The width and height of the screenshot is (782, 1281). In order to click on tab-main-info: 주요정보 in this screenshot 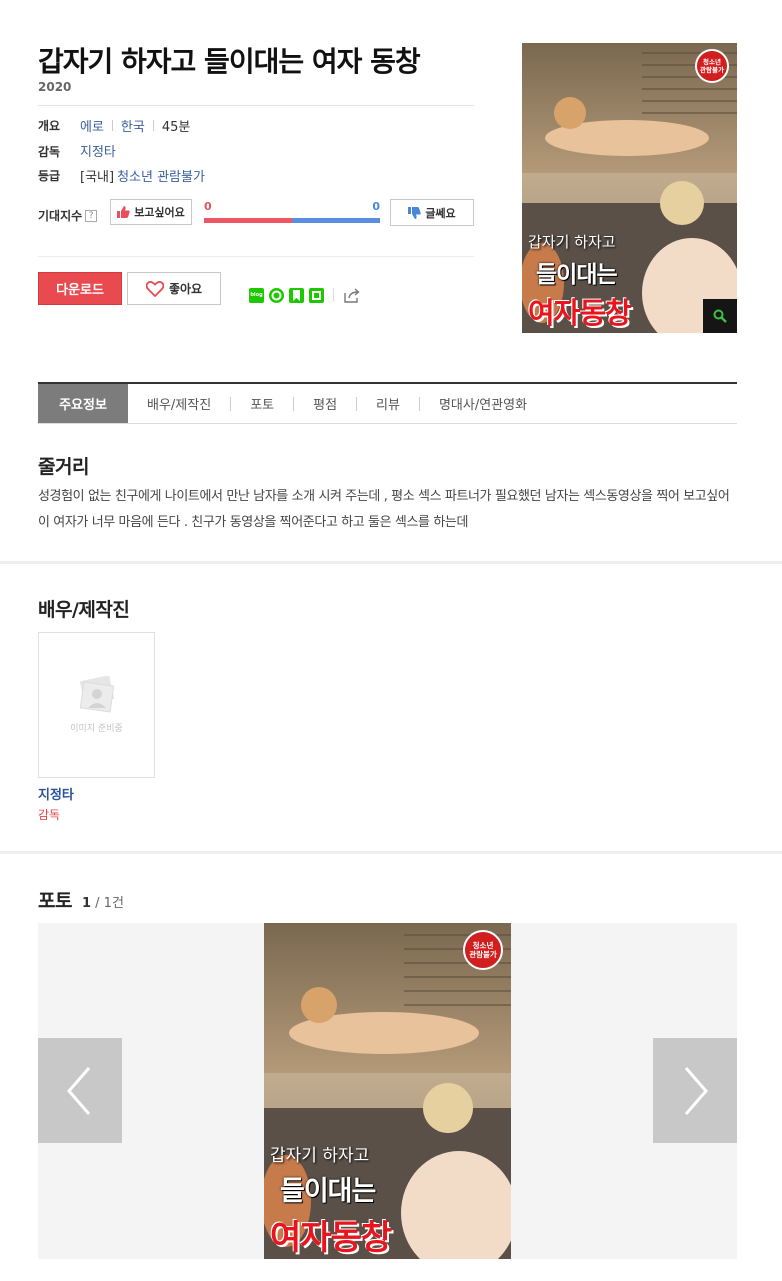, I will do `click(83, 403)`.